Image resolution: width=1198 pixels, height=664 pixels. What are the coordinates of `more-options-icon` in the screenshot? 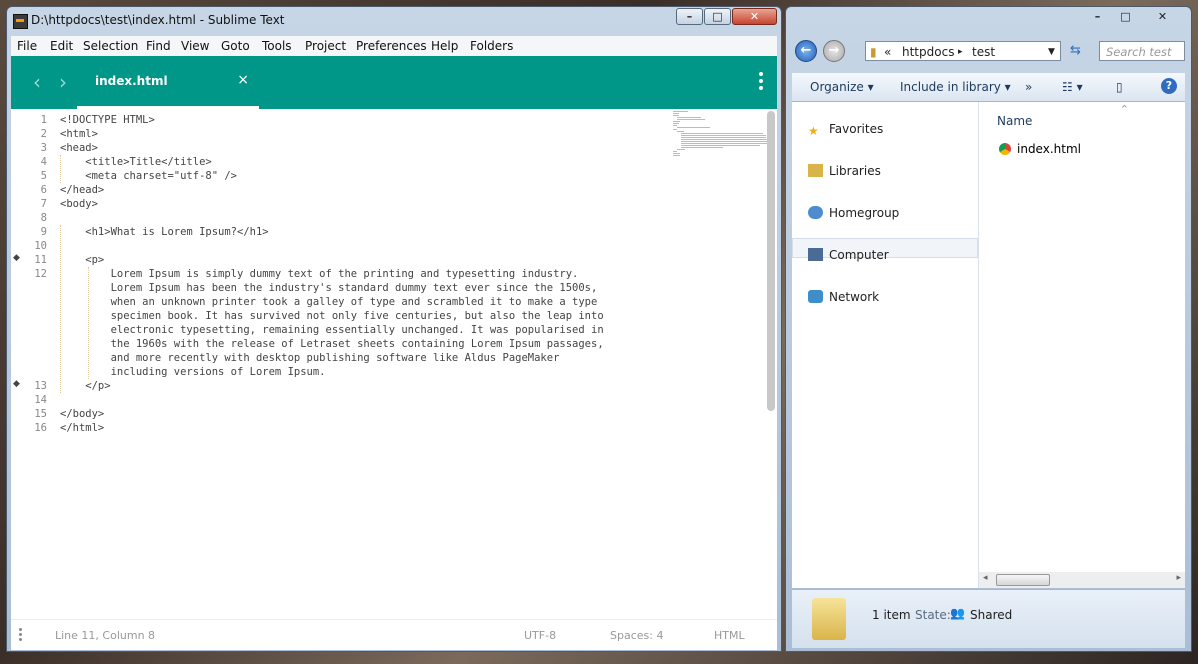 It's located at (761, 82).